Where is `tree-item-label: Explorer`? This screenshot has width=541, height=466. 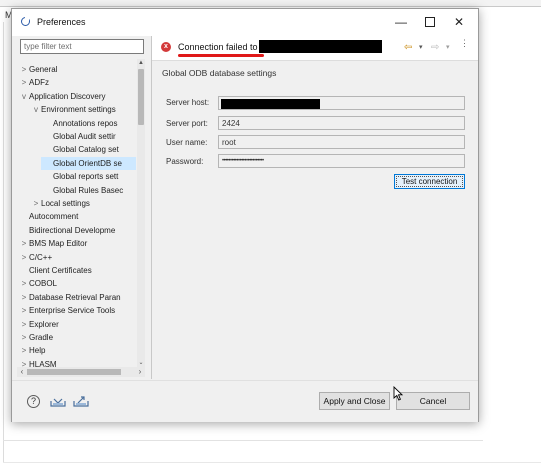 tree-item-label: Explorer is located at coordinates (44, 324).